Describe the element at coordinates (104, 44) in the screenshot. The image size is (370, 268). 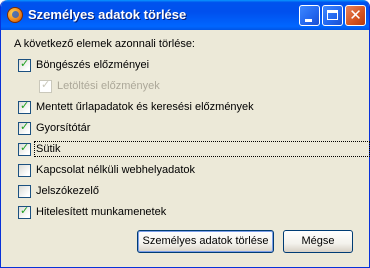
I see `items-heading: A következő elemek azonnali törlése:` at that location.